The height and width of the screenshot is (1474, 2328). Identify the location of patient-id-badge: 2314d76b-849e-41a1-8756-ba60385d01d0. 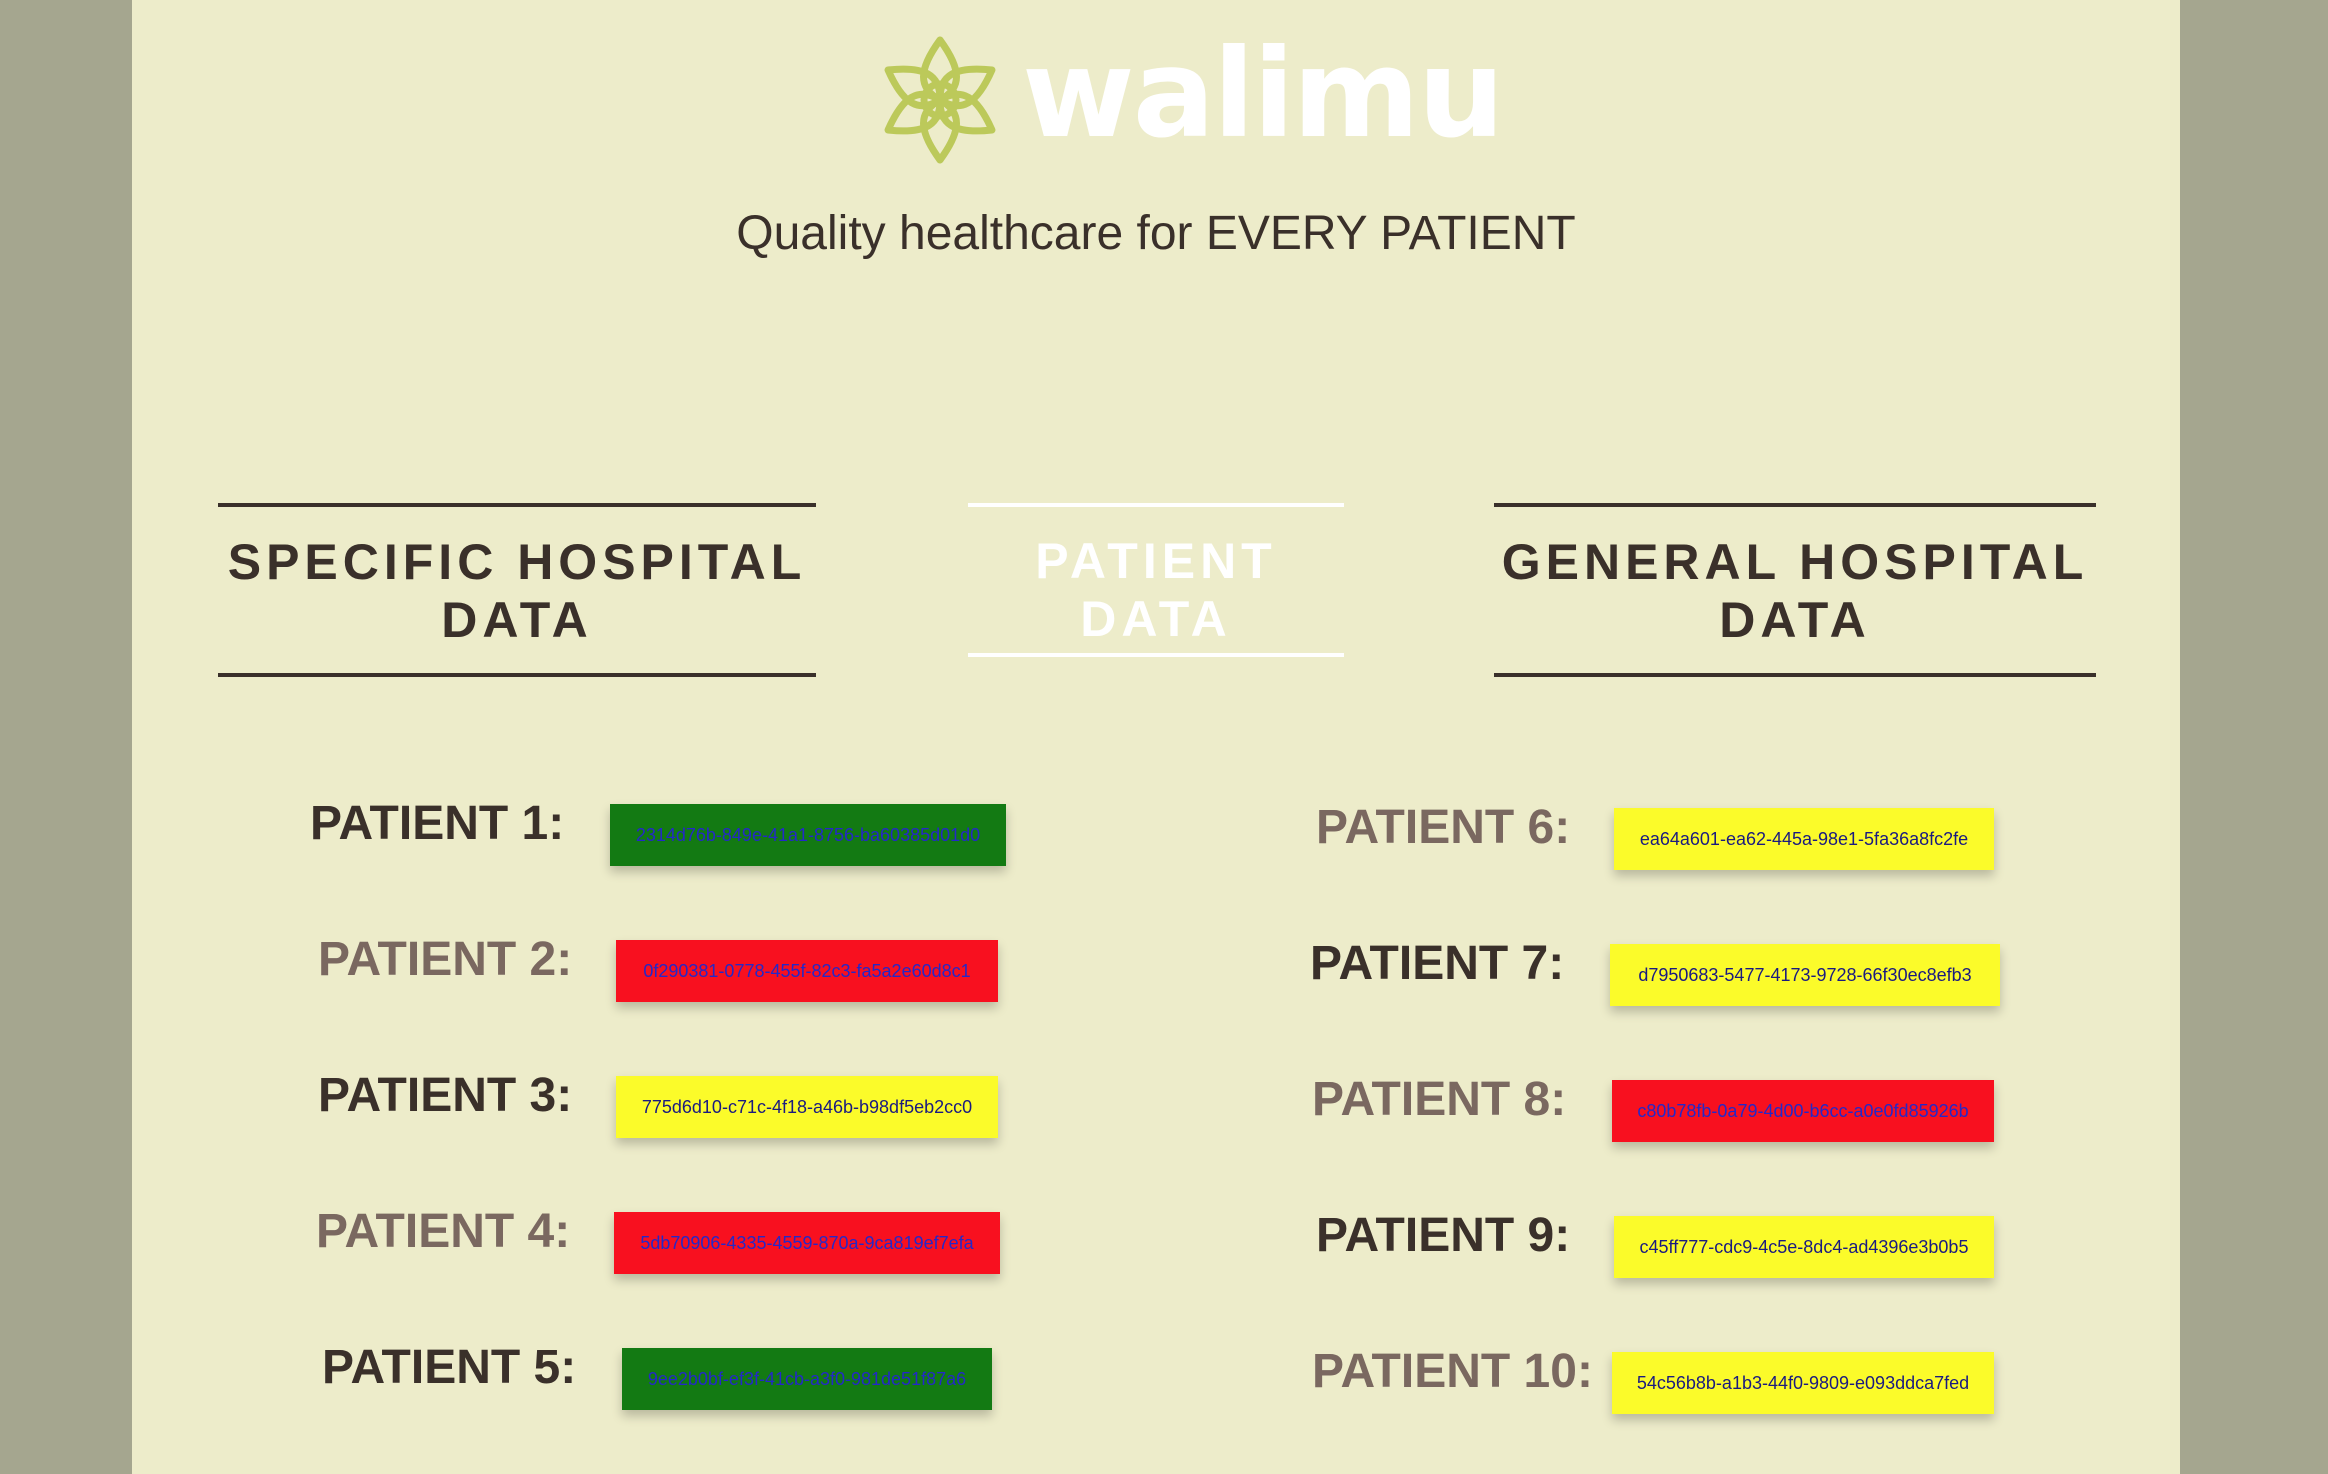
(808, 835).